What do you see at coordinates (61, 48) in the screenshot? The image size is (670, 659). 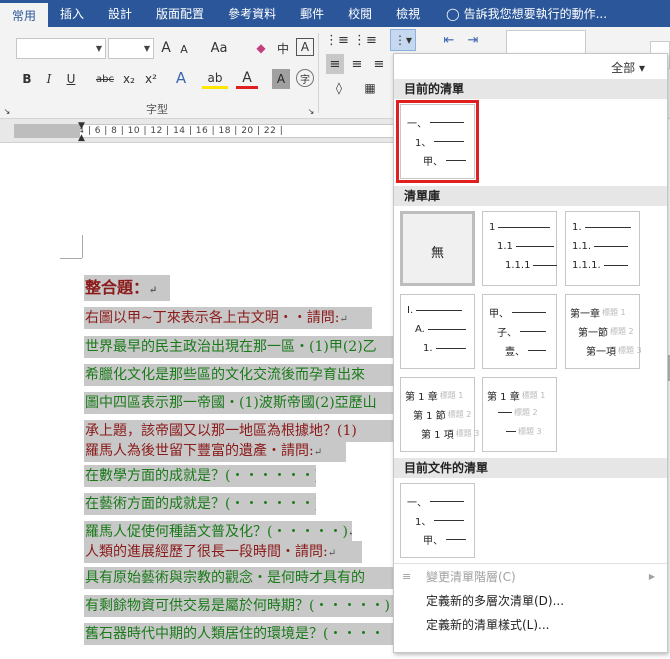 I see `font-name-combo: ▼` at bounding box center [61, 48].